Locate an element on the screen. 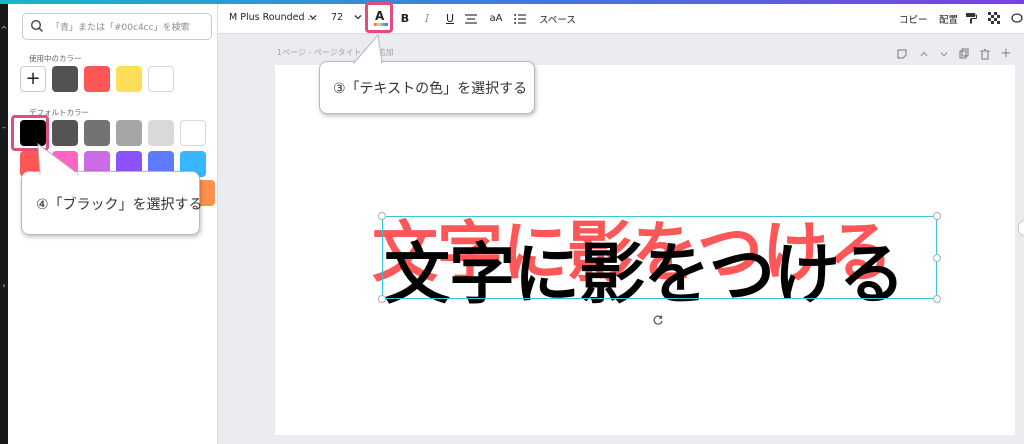  scroll-handle is located at coordinates (1021, 228).